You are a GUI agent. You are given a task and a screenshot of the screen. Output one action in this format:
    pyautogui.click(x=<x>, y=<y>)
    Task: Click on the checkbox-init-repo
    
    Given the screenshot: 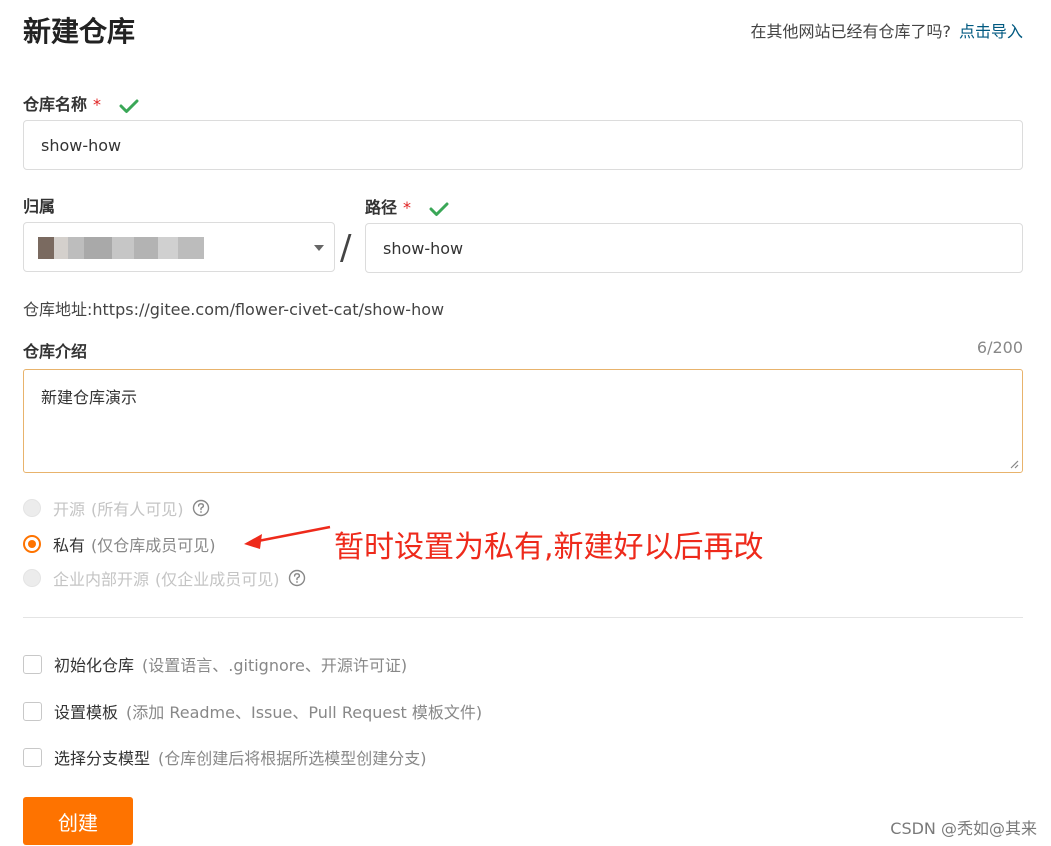 What is the action you would take?
    pyautogui.click(x=32, y=664)
    